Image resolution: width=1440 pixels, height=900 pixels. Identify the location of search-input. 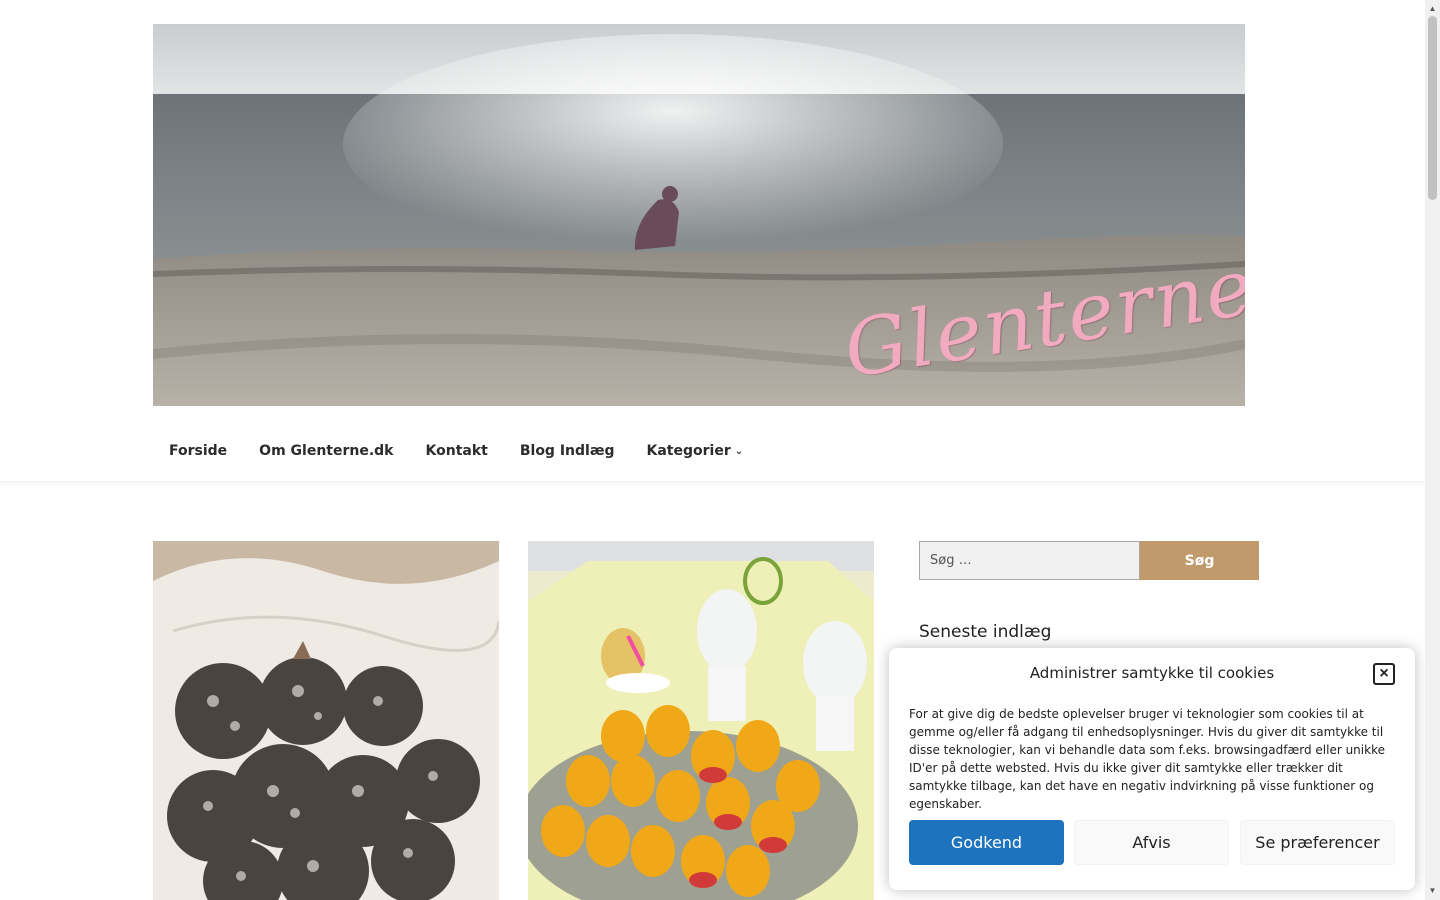
(1029, 560).